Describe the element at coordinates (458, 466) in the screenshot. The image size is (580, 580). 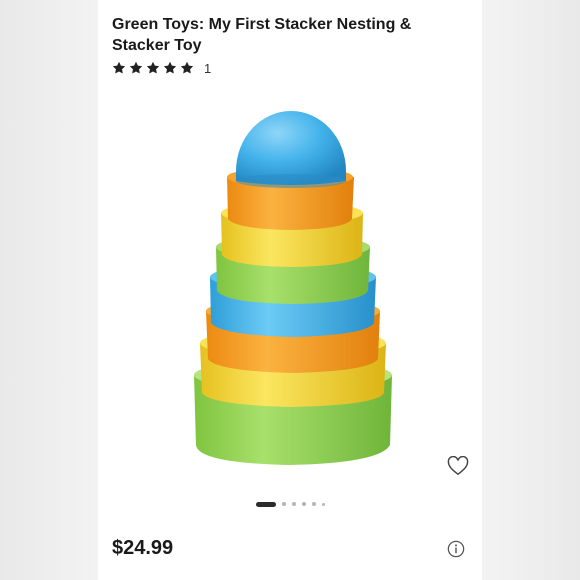
I see `heart-outline-icon` at that location.